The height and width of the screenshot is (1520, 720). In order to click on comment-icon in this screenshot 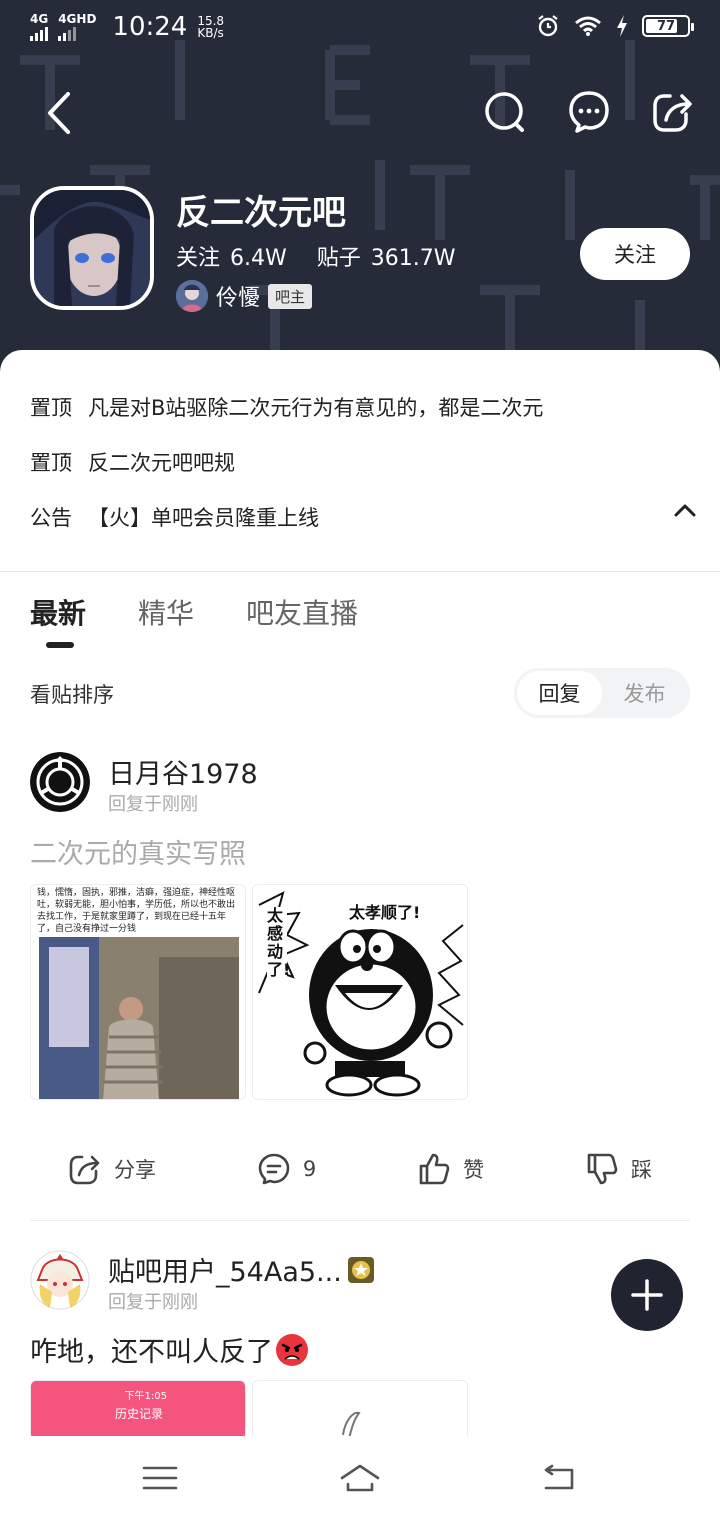, I will do `click(274, 1169)`.